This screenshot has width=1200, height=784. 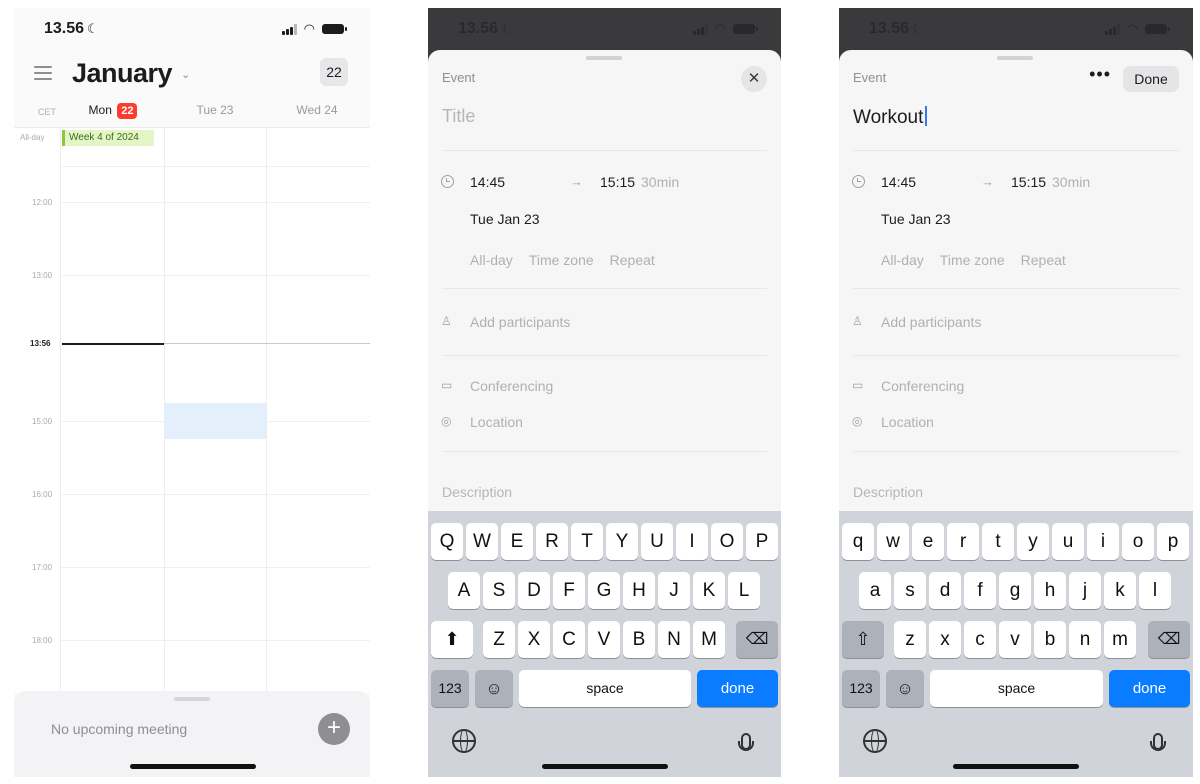 I want to click on key: B, so click(x=639, y=639).